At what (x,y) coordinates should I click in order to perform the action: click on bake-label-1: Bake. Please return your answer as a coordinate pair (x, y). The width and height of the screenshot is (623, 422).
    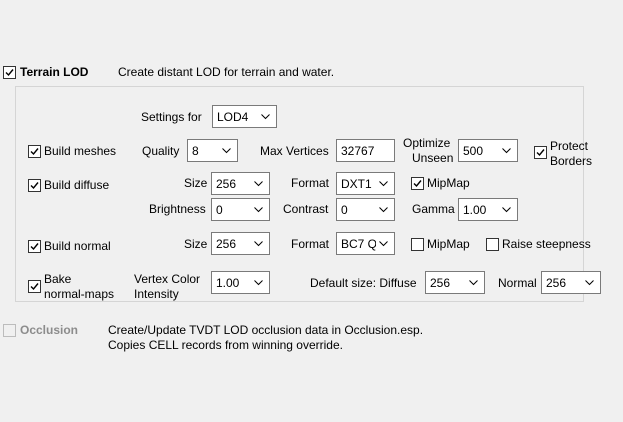
    Looking at the image, I should click on (58, 279).